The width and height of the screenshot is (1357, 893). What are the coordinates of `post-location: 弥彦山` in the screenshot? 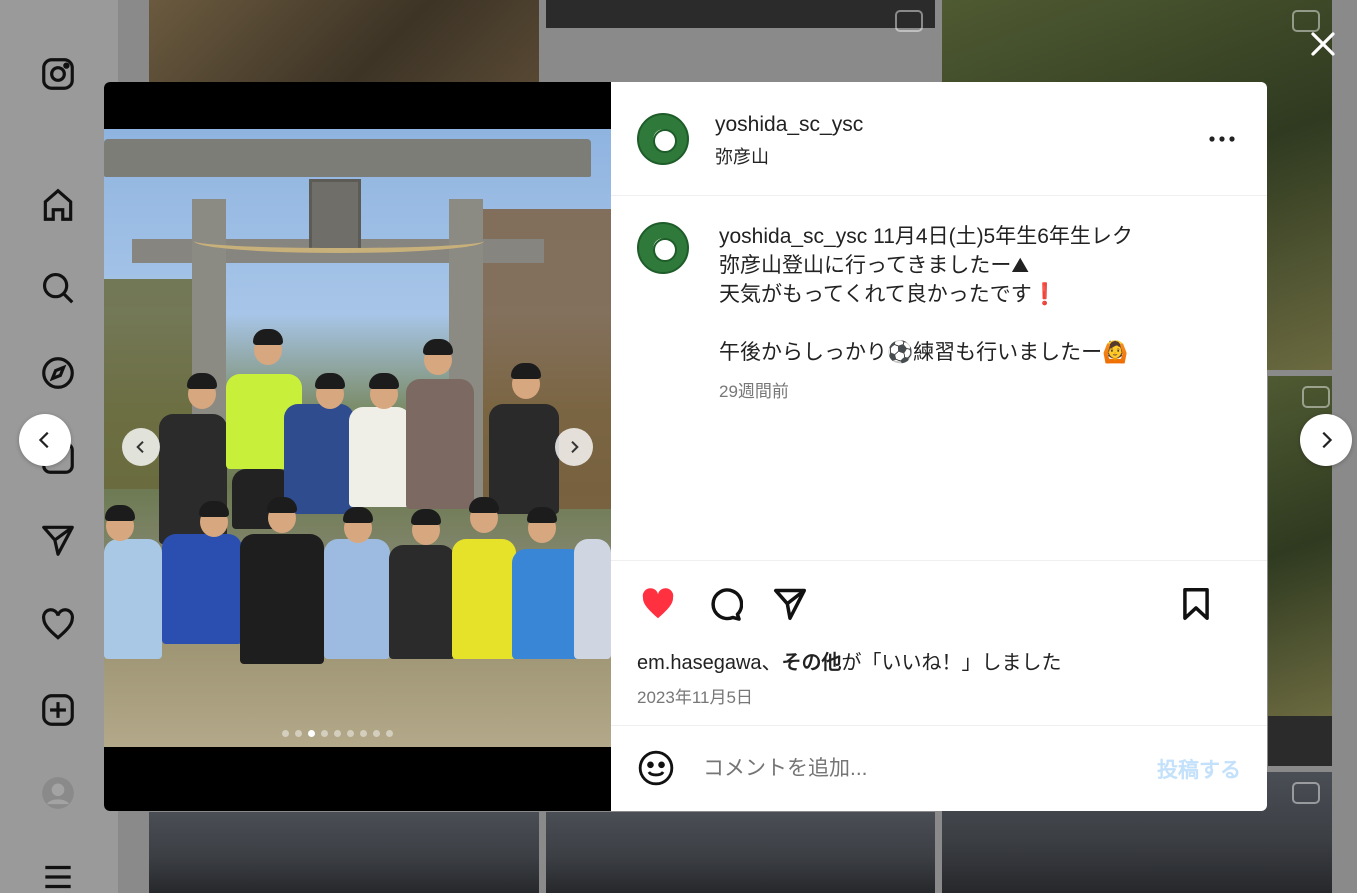 It's located at (789, 156).